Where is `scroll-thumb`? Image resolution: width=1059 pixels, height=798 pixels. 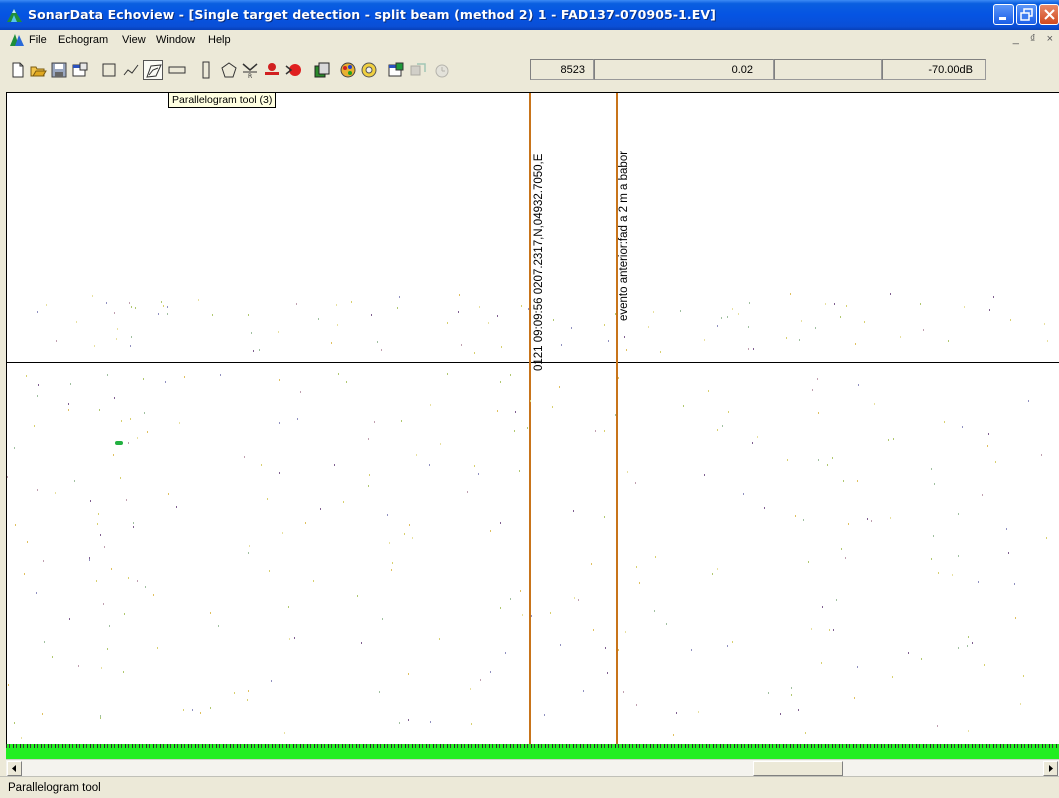 scroll-thumb is located at coordinates (798, 768).